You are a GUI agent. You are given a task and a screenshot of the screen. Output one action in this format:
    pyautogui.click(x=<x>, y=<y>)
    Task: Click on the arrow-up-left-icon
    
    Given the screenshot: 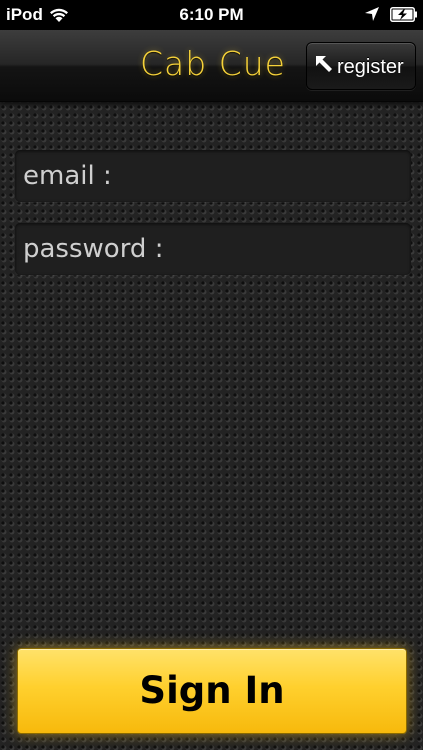 What is the action you would take?
    pyautogui.click(x=324, y=64)
    